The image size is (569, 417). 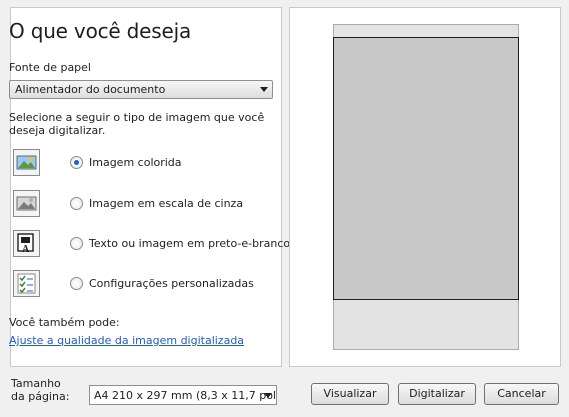 What do you see at coordinates (76, 243) in the screenshot?
I see `black-white-radio` at bounding box center [76, 243].